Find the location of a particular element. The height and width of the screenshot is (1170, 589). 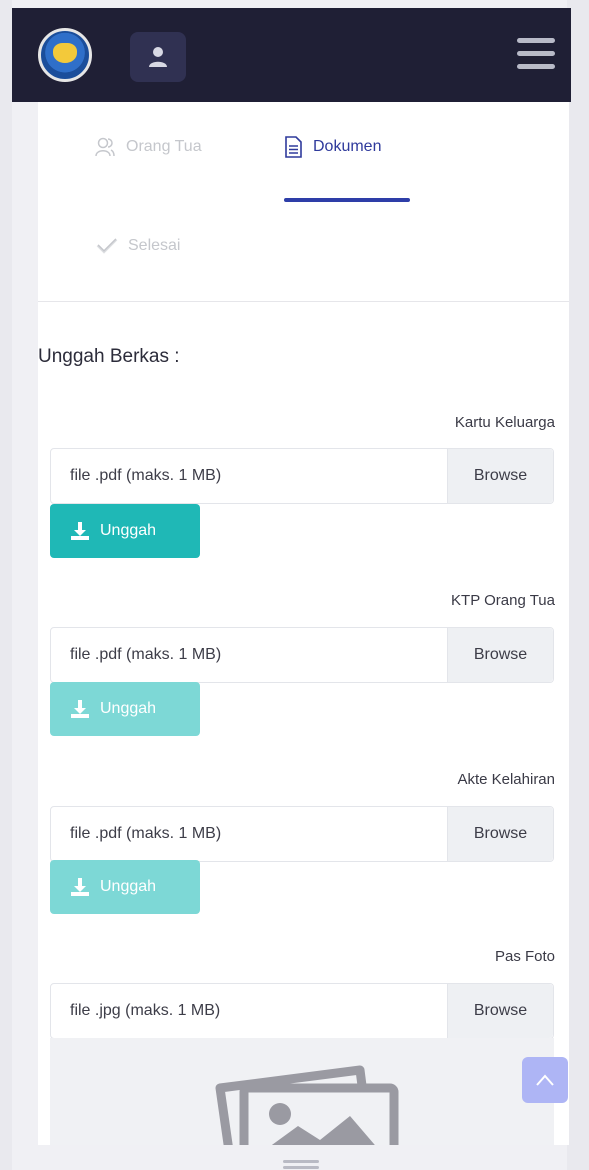

bottom-nav-handle is located at coordinates (301, 1161).